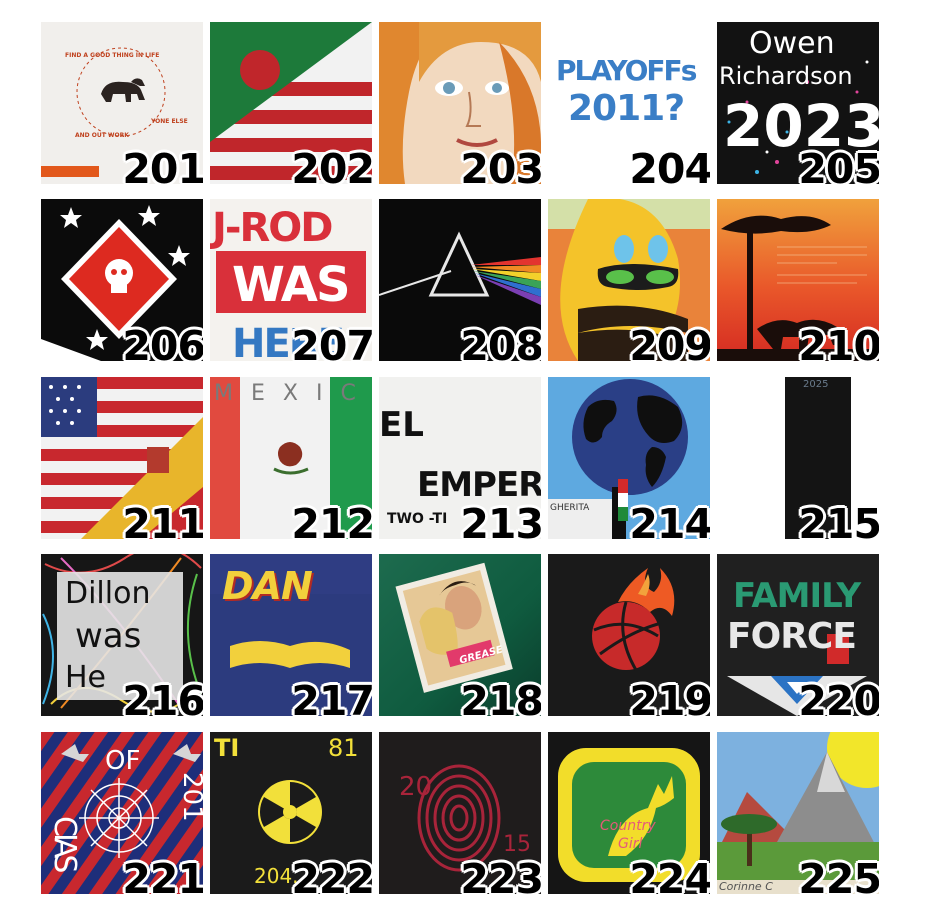  I want to click on tile-212-title: MEXICO, so click(293, 393).